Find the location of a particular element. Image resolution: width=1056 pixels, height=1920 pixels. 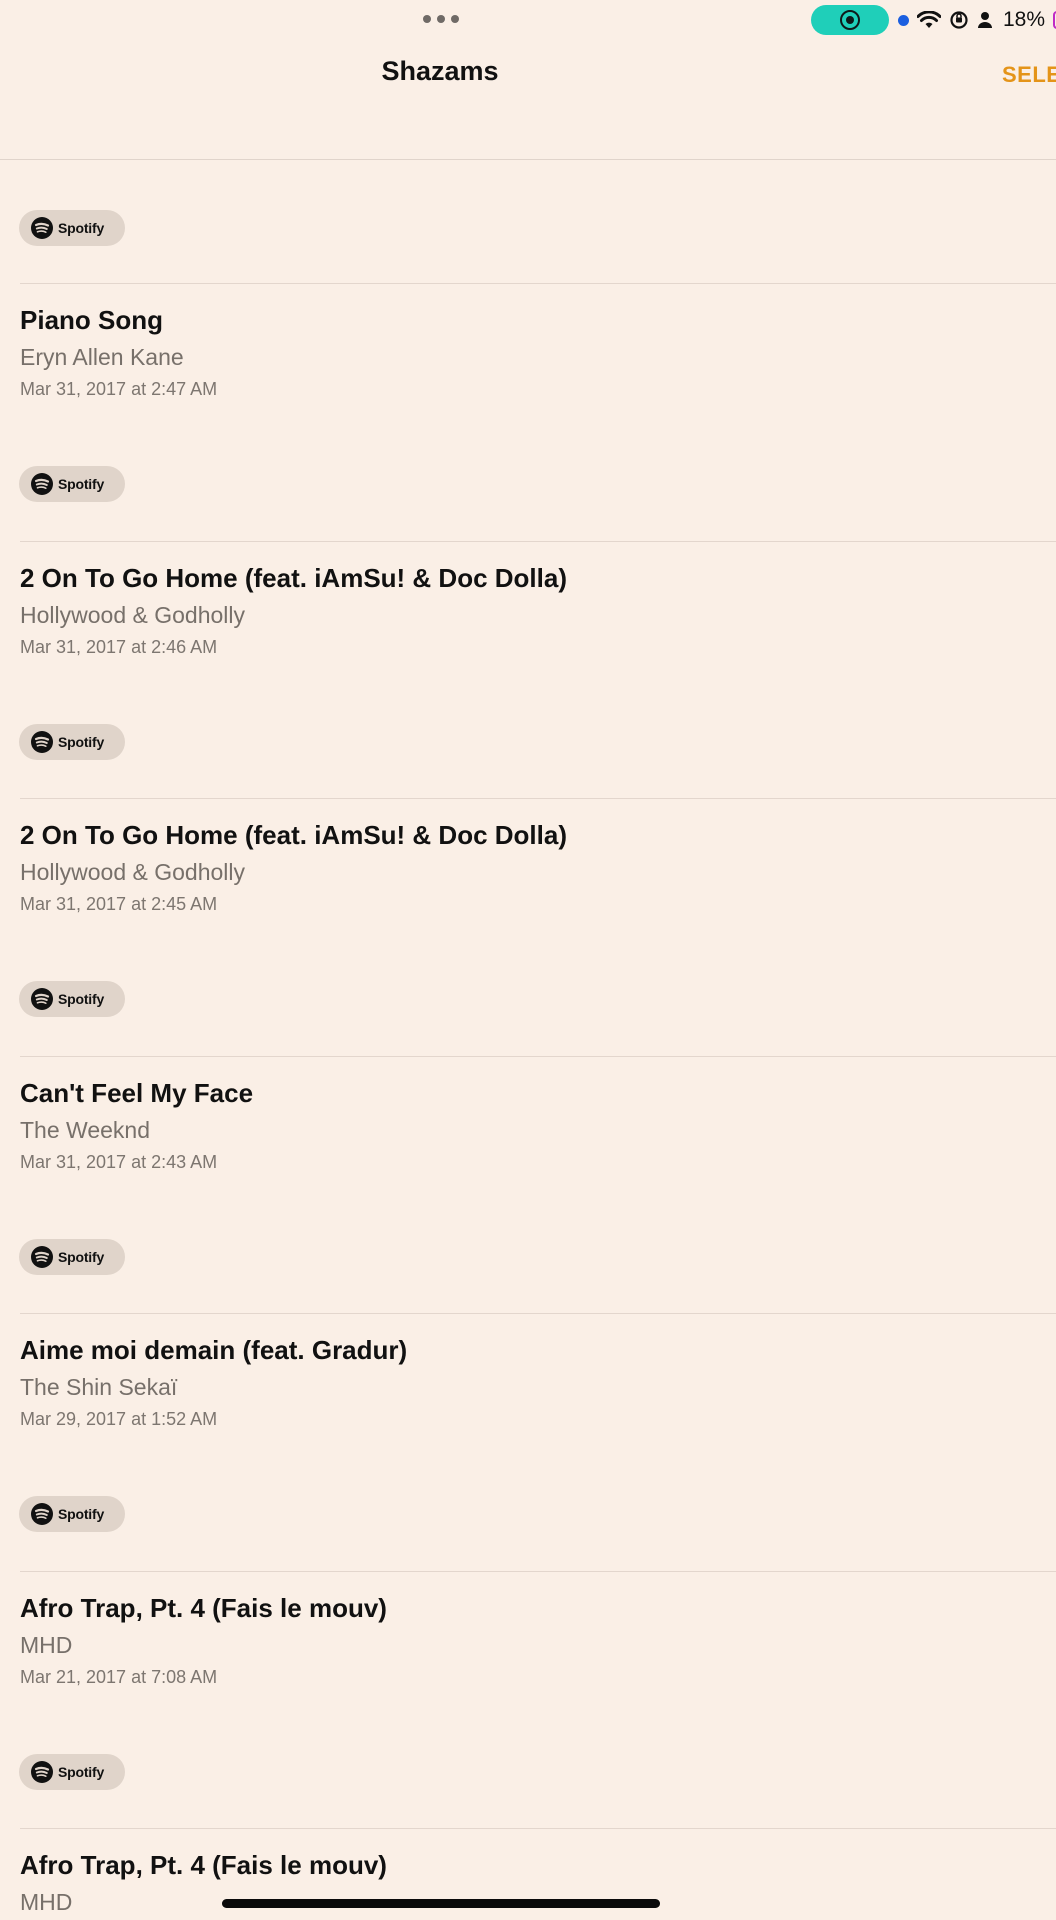

song-artist: The Shin Sekaï is located at coordinates (99, 1387).